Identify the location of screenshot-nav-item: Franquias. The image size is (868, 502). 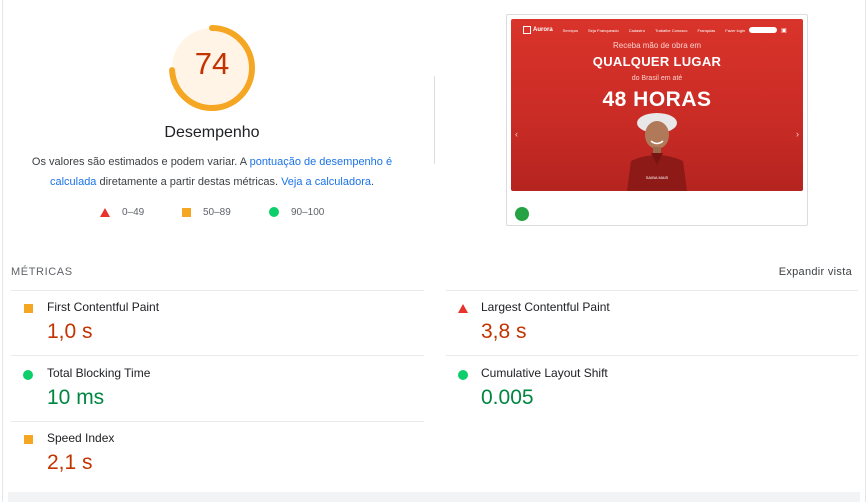
(706, 30).